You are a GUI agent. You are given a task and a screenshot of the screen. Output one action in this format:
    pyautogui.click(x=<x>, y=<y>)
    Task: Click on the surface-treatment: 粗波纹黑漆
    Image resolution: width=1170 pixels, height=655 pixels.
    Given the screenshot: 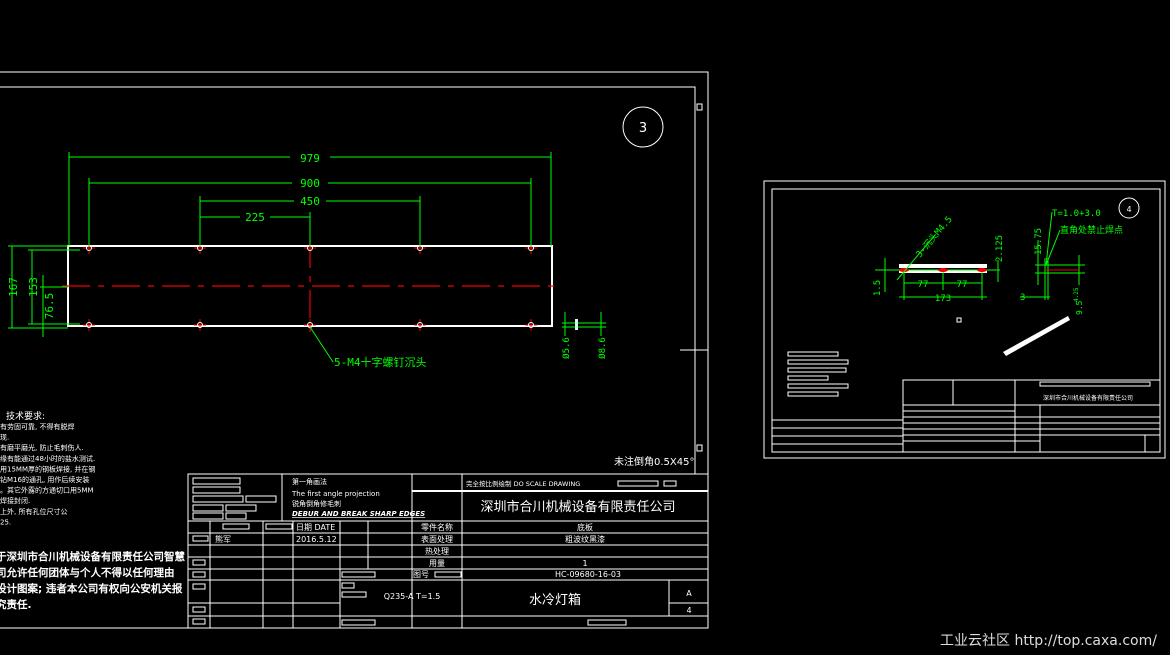 What is the action you would take?
    pyautogui.click(x=585, y=539)
    